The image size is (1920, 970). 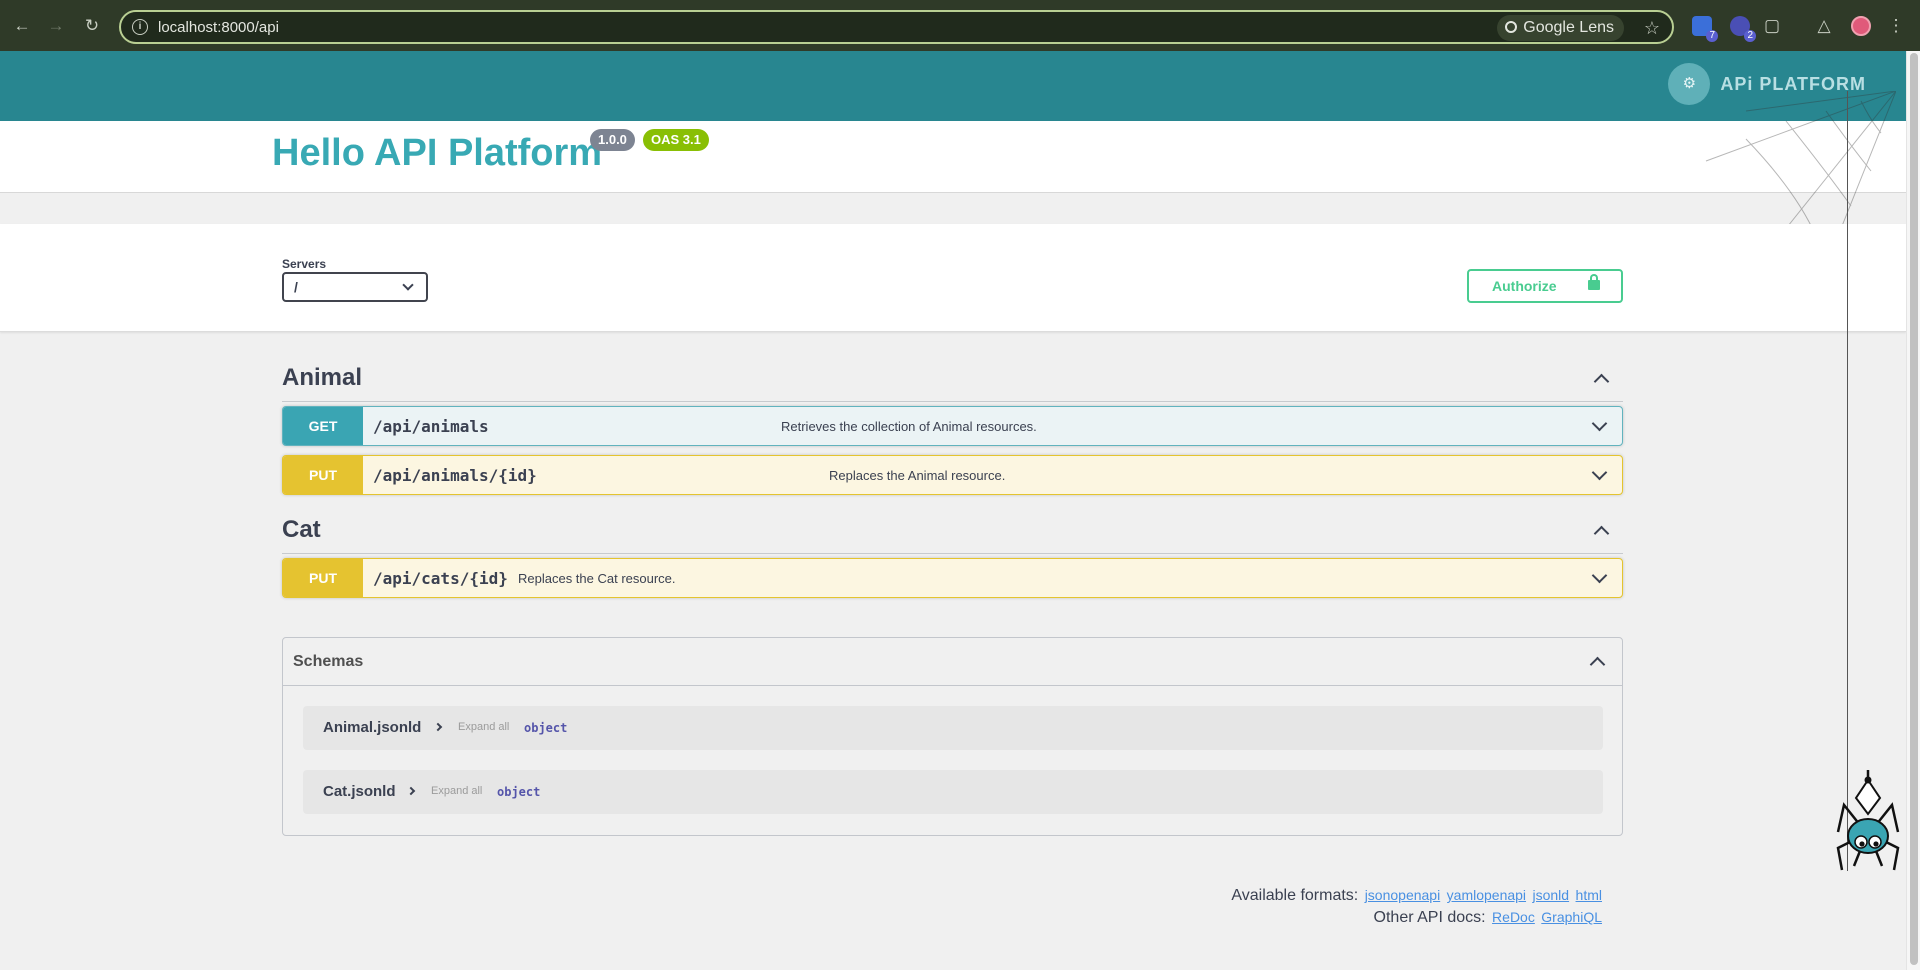 What do you see at coordinates (953, 728) in the screenshot?
I see `schema-animal-jsonld: Animal.jsonld Expand all object` at bounding box center [953, 728].